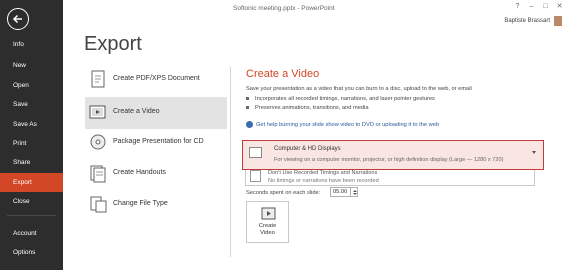 The width and height of the screenshot is (568, 270). Describe the element at coordinates (31, 143) in the screenshot. I see `sidebar-item-print: Print` at that location.